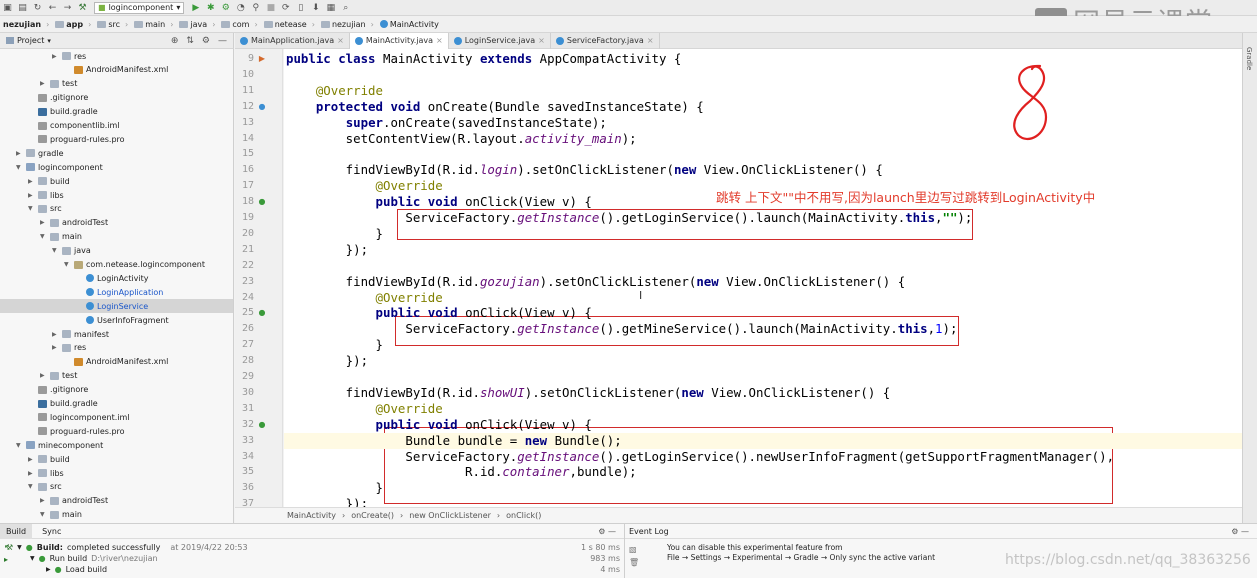  Describe the element at coordinates (190, 41) in the screenshot. I see `collapse-icon: ⇅` at that location.